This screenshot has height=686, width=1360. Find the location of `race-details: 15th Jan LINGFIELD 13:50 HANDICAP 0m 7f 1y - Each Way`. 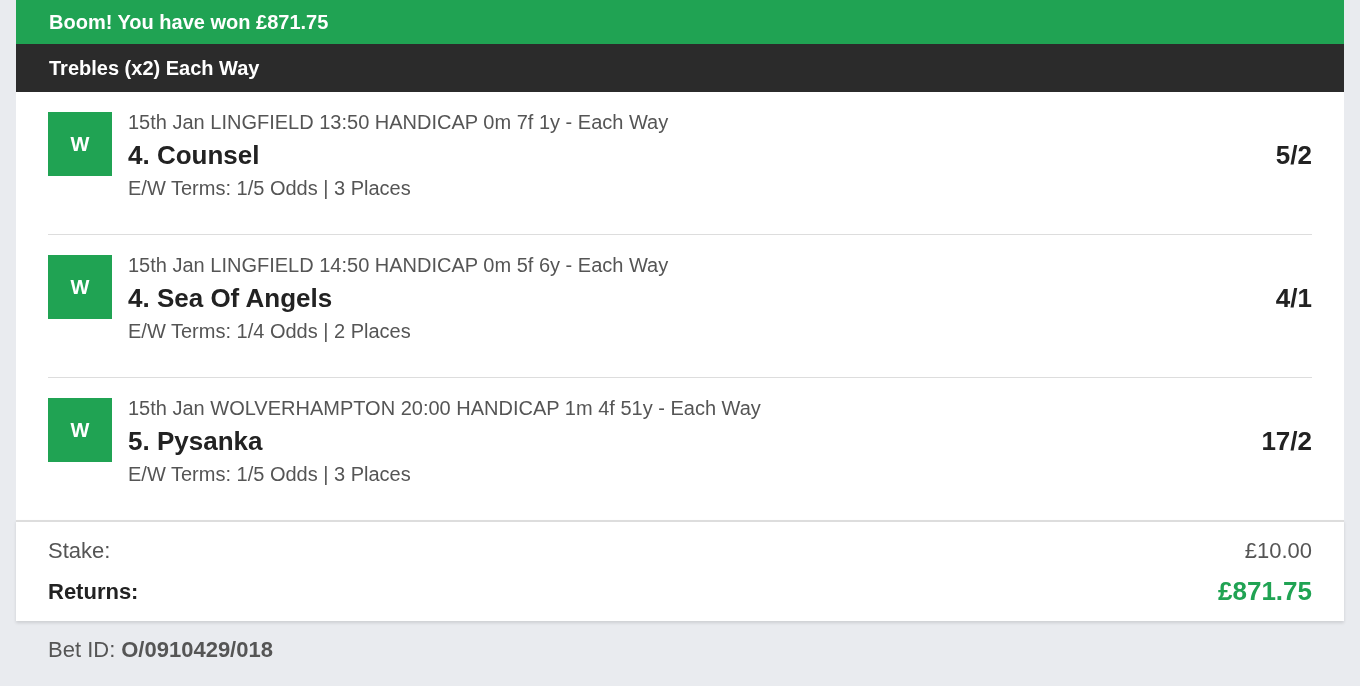

race-details: 15th Jan LINGFIELD 13:50 HANDICAP 0m 7f 1y - Each Way is located at coordinates (399, 122).